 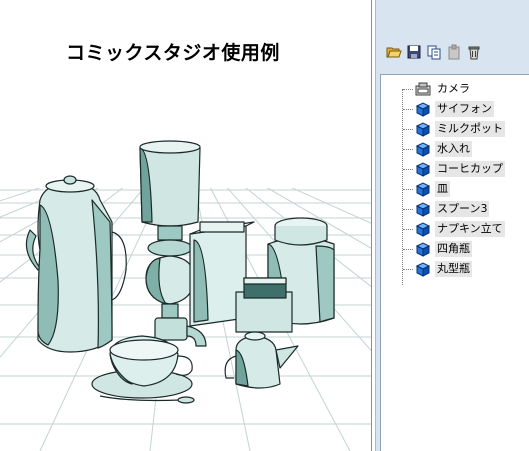 I want to click on tree-item-label: ミルクポット, so click(x=470, y=129).